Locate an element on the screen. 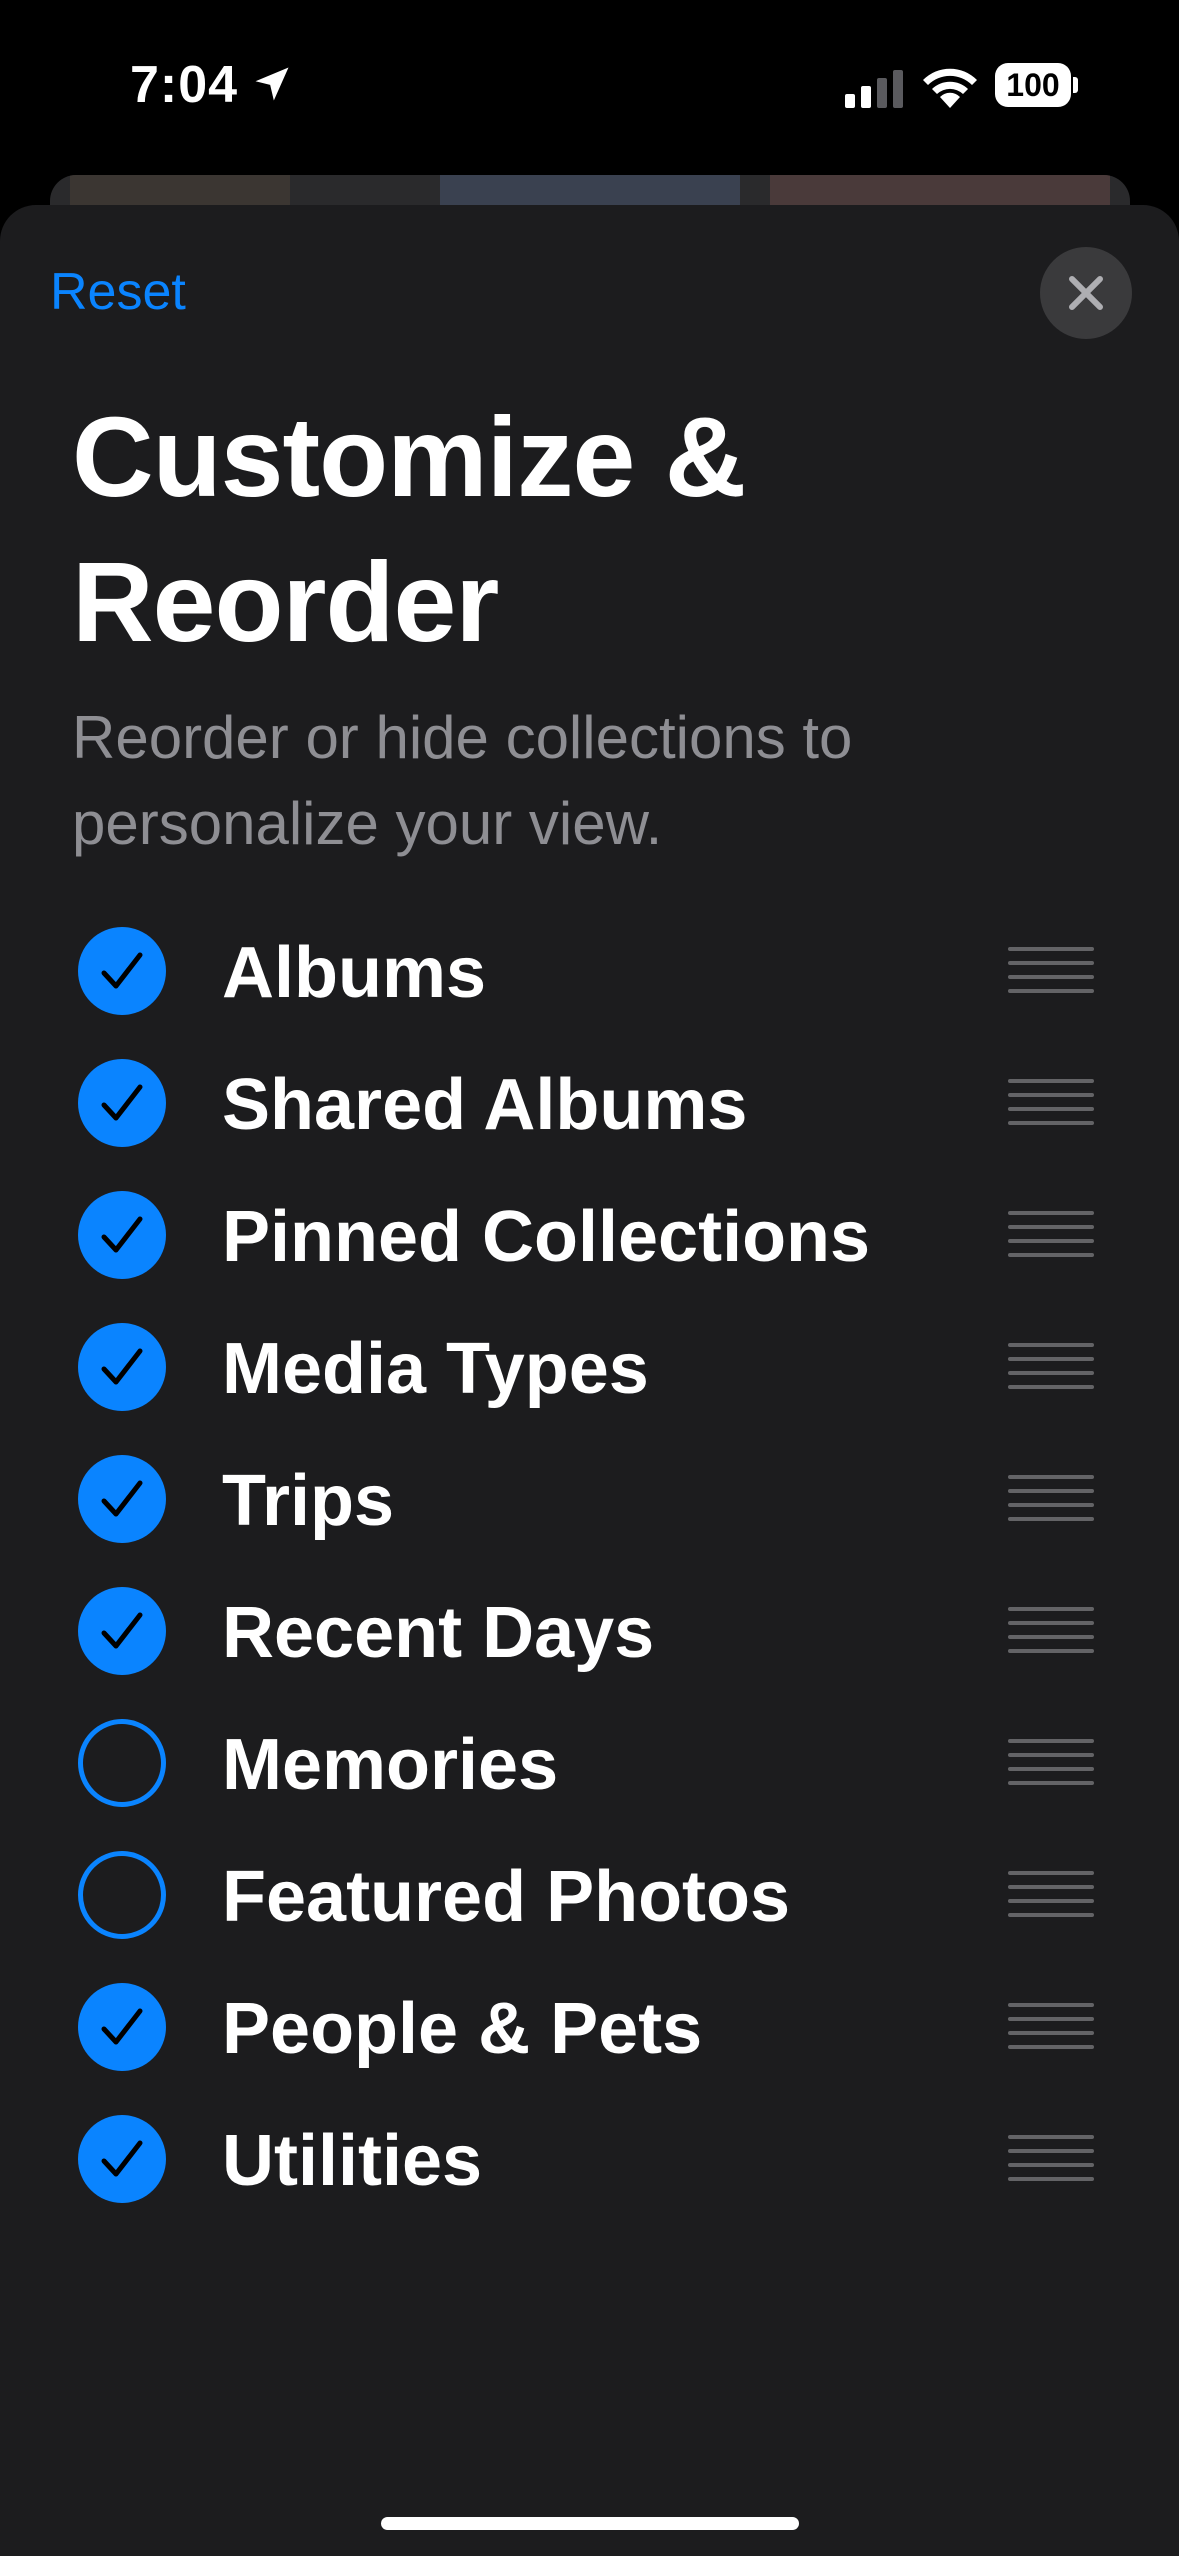 The image size is (1179, 2556). wifi-icon is located at coordinates (950, 88).